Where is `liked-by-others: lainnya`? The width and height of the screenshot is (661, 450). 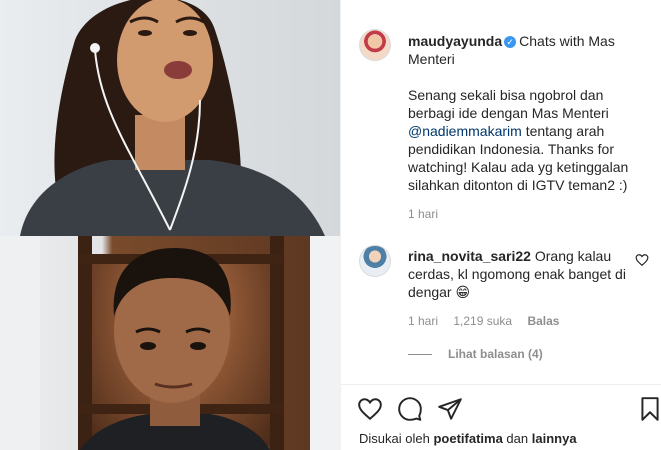 liked-by-others: lainnya is located at coordinates (554, 438).